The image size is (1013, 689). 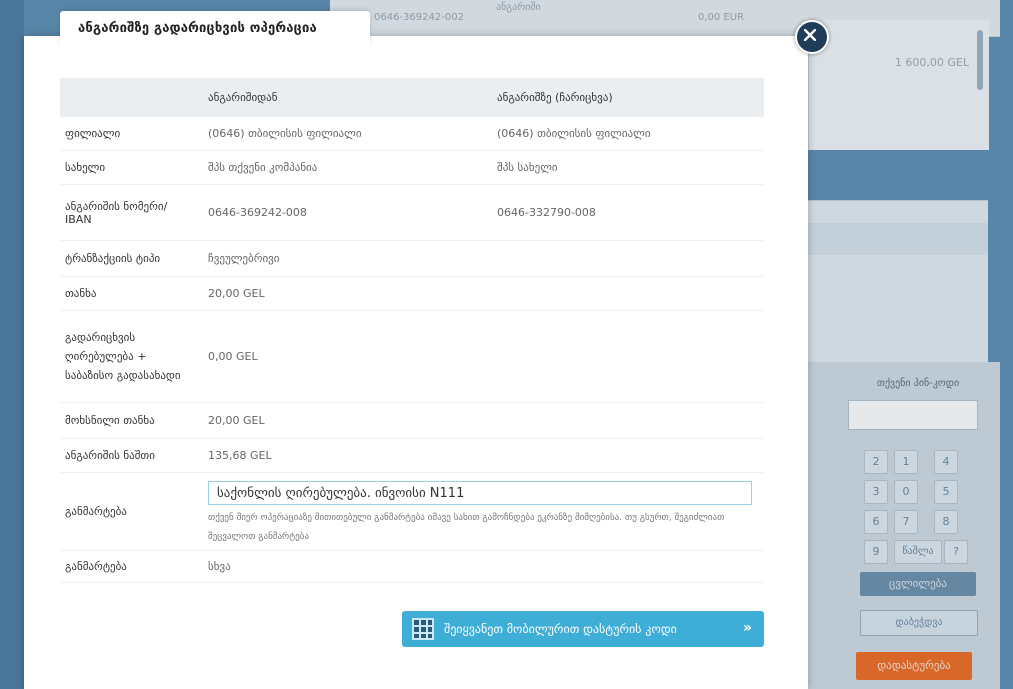 What do you see at coordinates (131, 97) in the screenshot?
I see `header-empty` at bounding box center [131, 97].